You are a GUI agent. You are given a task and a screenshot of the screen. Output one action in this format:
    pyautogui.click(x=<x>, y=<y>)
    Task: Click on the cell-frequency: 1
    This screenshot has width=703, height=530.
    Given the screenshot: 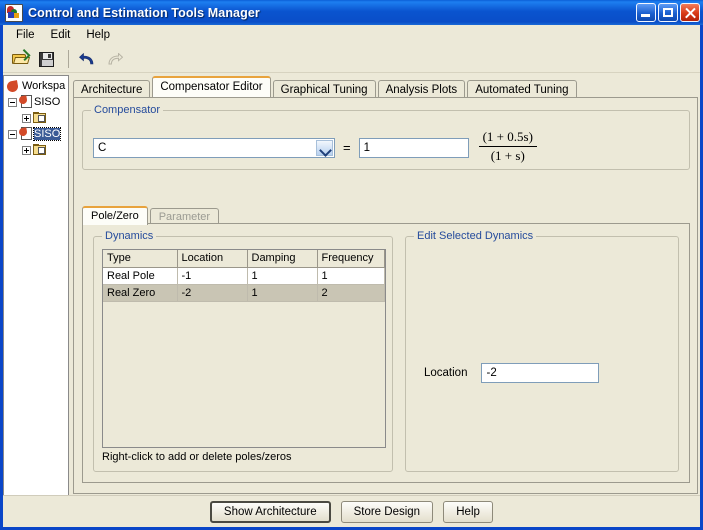 What is the action you would take?
    pyautogui.click(x=351, y=276)
    